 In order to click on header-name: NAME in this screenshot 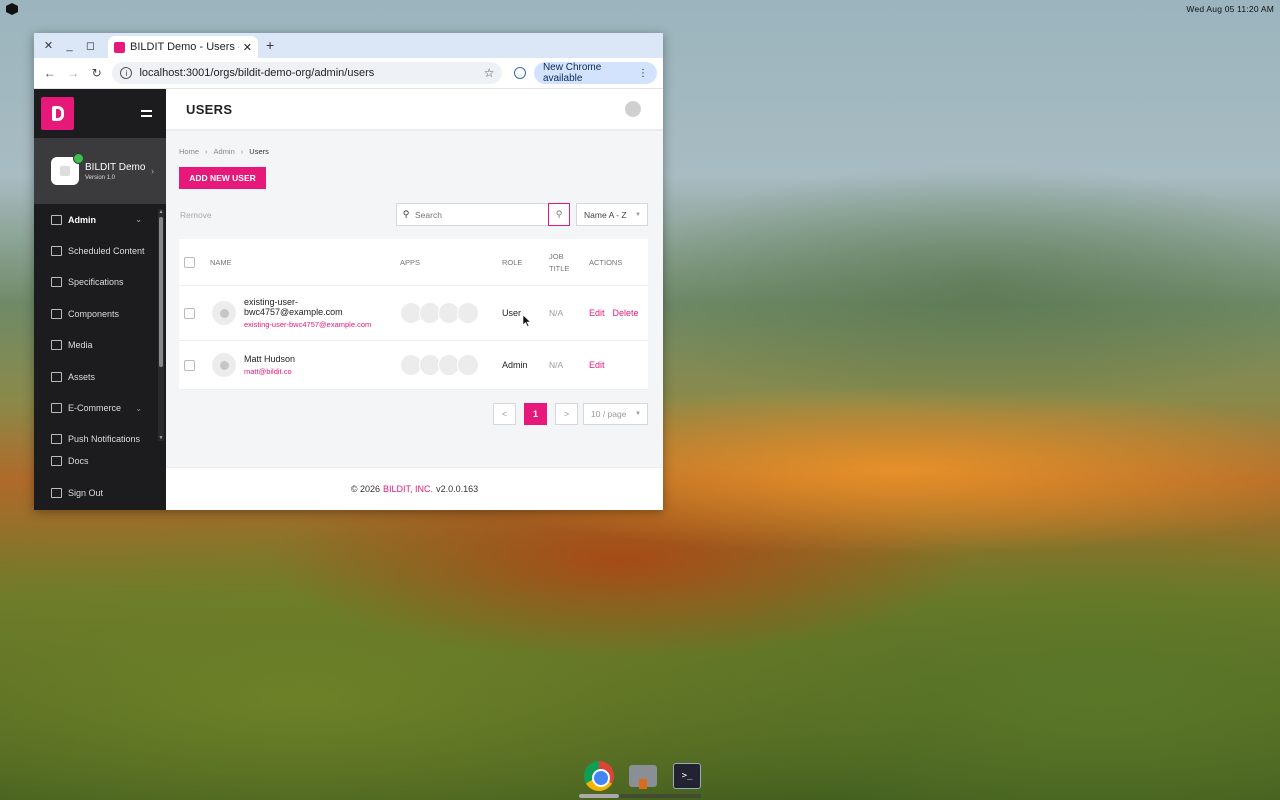, I will do `click(221, 262)`.